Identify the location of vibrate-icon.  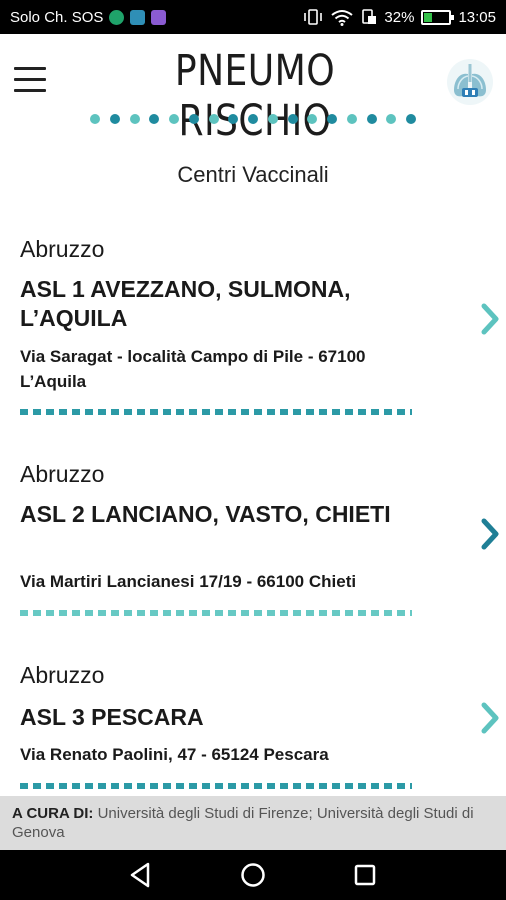
(313, 17).